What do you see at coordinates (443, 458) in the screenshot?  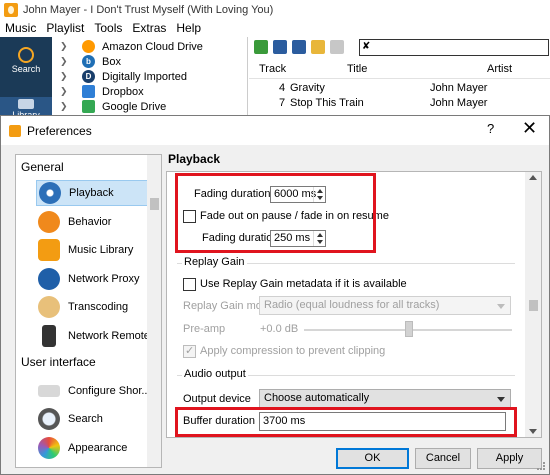 I see `cancel-button: Cancel` at bounding box center [443, 458].